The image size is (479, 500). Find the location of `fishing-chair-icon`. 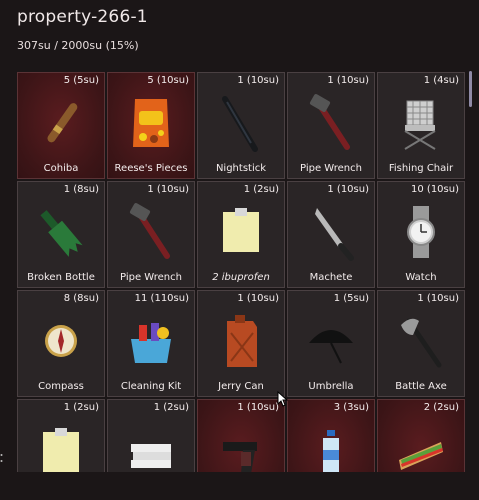

fishing-chair-icon is located at coordinates (421, 123).